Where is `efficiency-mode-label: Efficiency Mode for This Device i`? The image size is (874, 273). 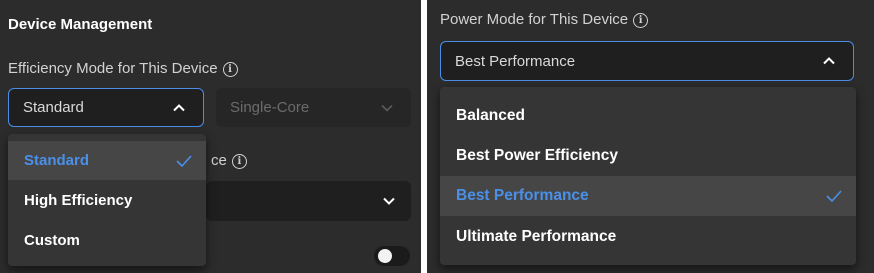 efficiency-mode-label: Efficiency Mode for This Device i is located at coordinates (123, 68).